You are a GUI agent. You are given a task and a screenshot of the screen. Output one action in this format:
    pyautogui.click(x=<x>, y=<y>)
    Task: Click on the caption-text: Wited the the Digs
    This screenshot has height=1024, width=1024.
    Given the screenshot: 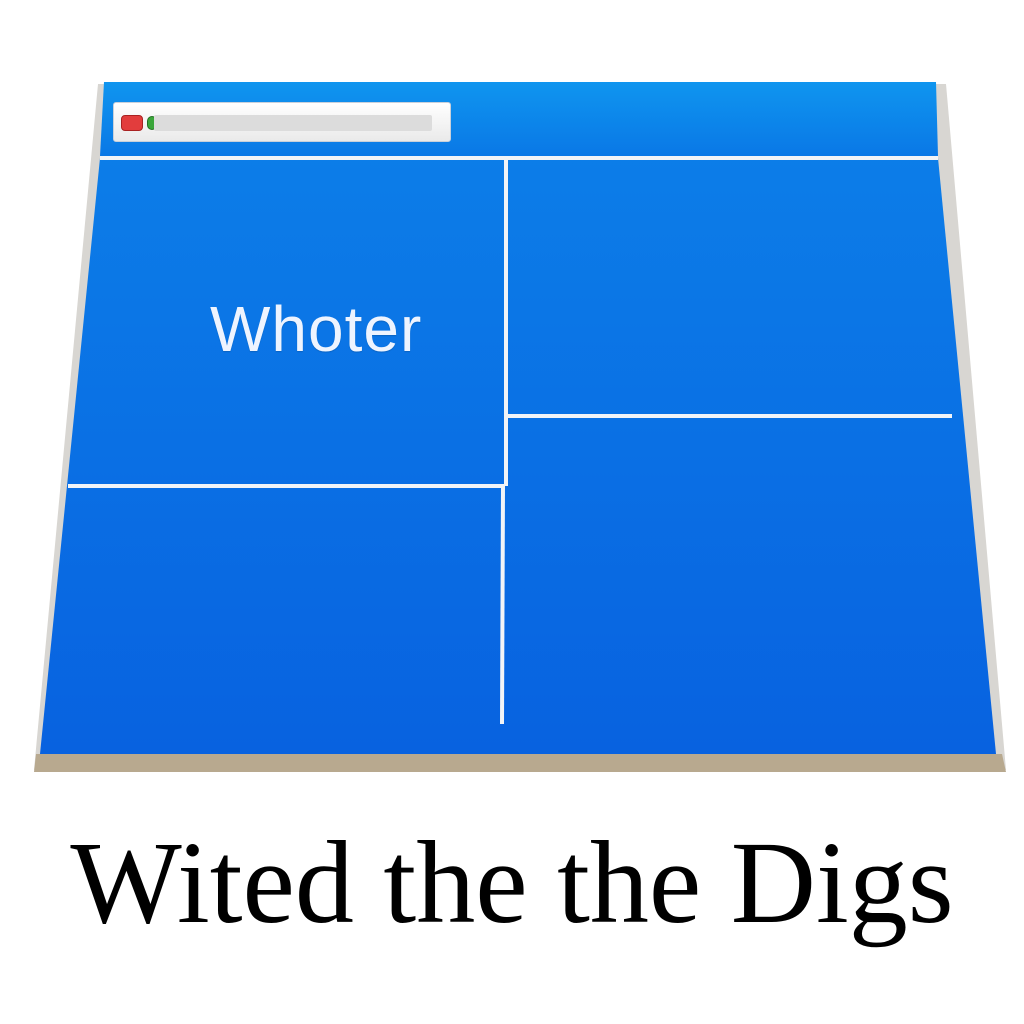 What is the action you would take?
    pyautogui.click(x=512, y=882)
    